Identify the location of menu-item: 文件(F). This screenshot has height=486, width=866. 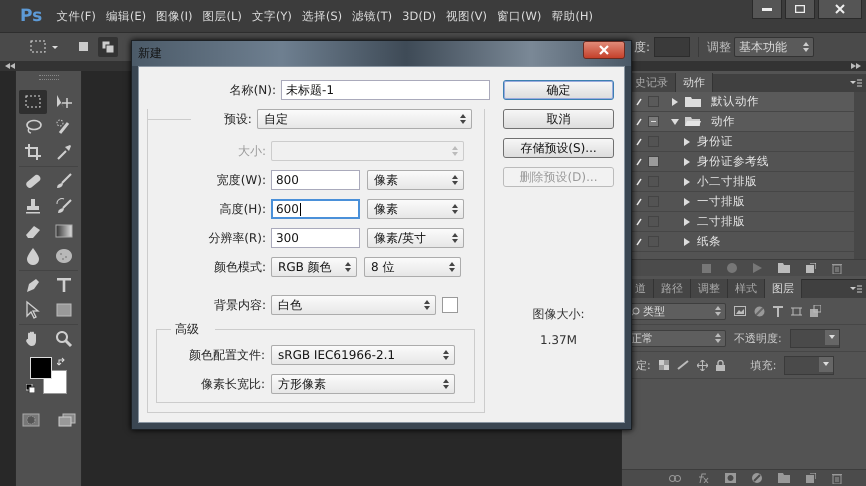
(76, 16).